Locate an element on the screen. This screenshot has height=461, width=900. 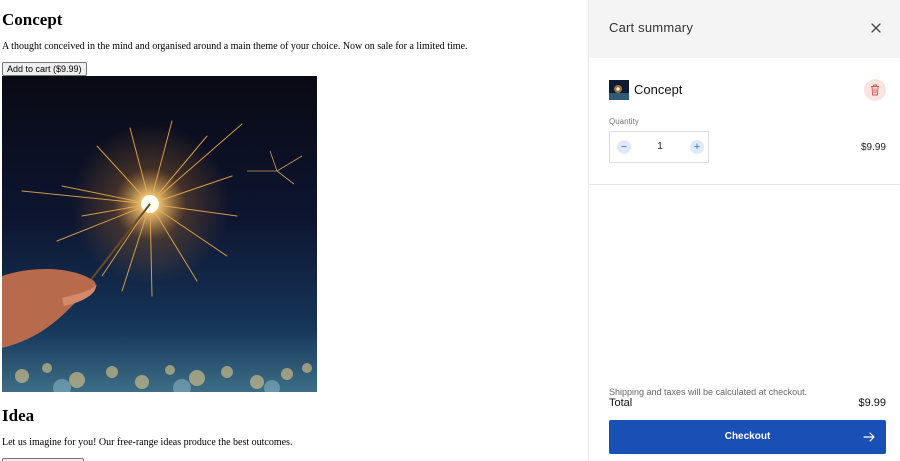
cart-item-name: Concept is located at coordinates (658, 89).